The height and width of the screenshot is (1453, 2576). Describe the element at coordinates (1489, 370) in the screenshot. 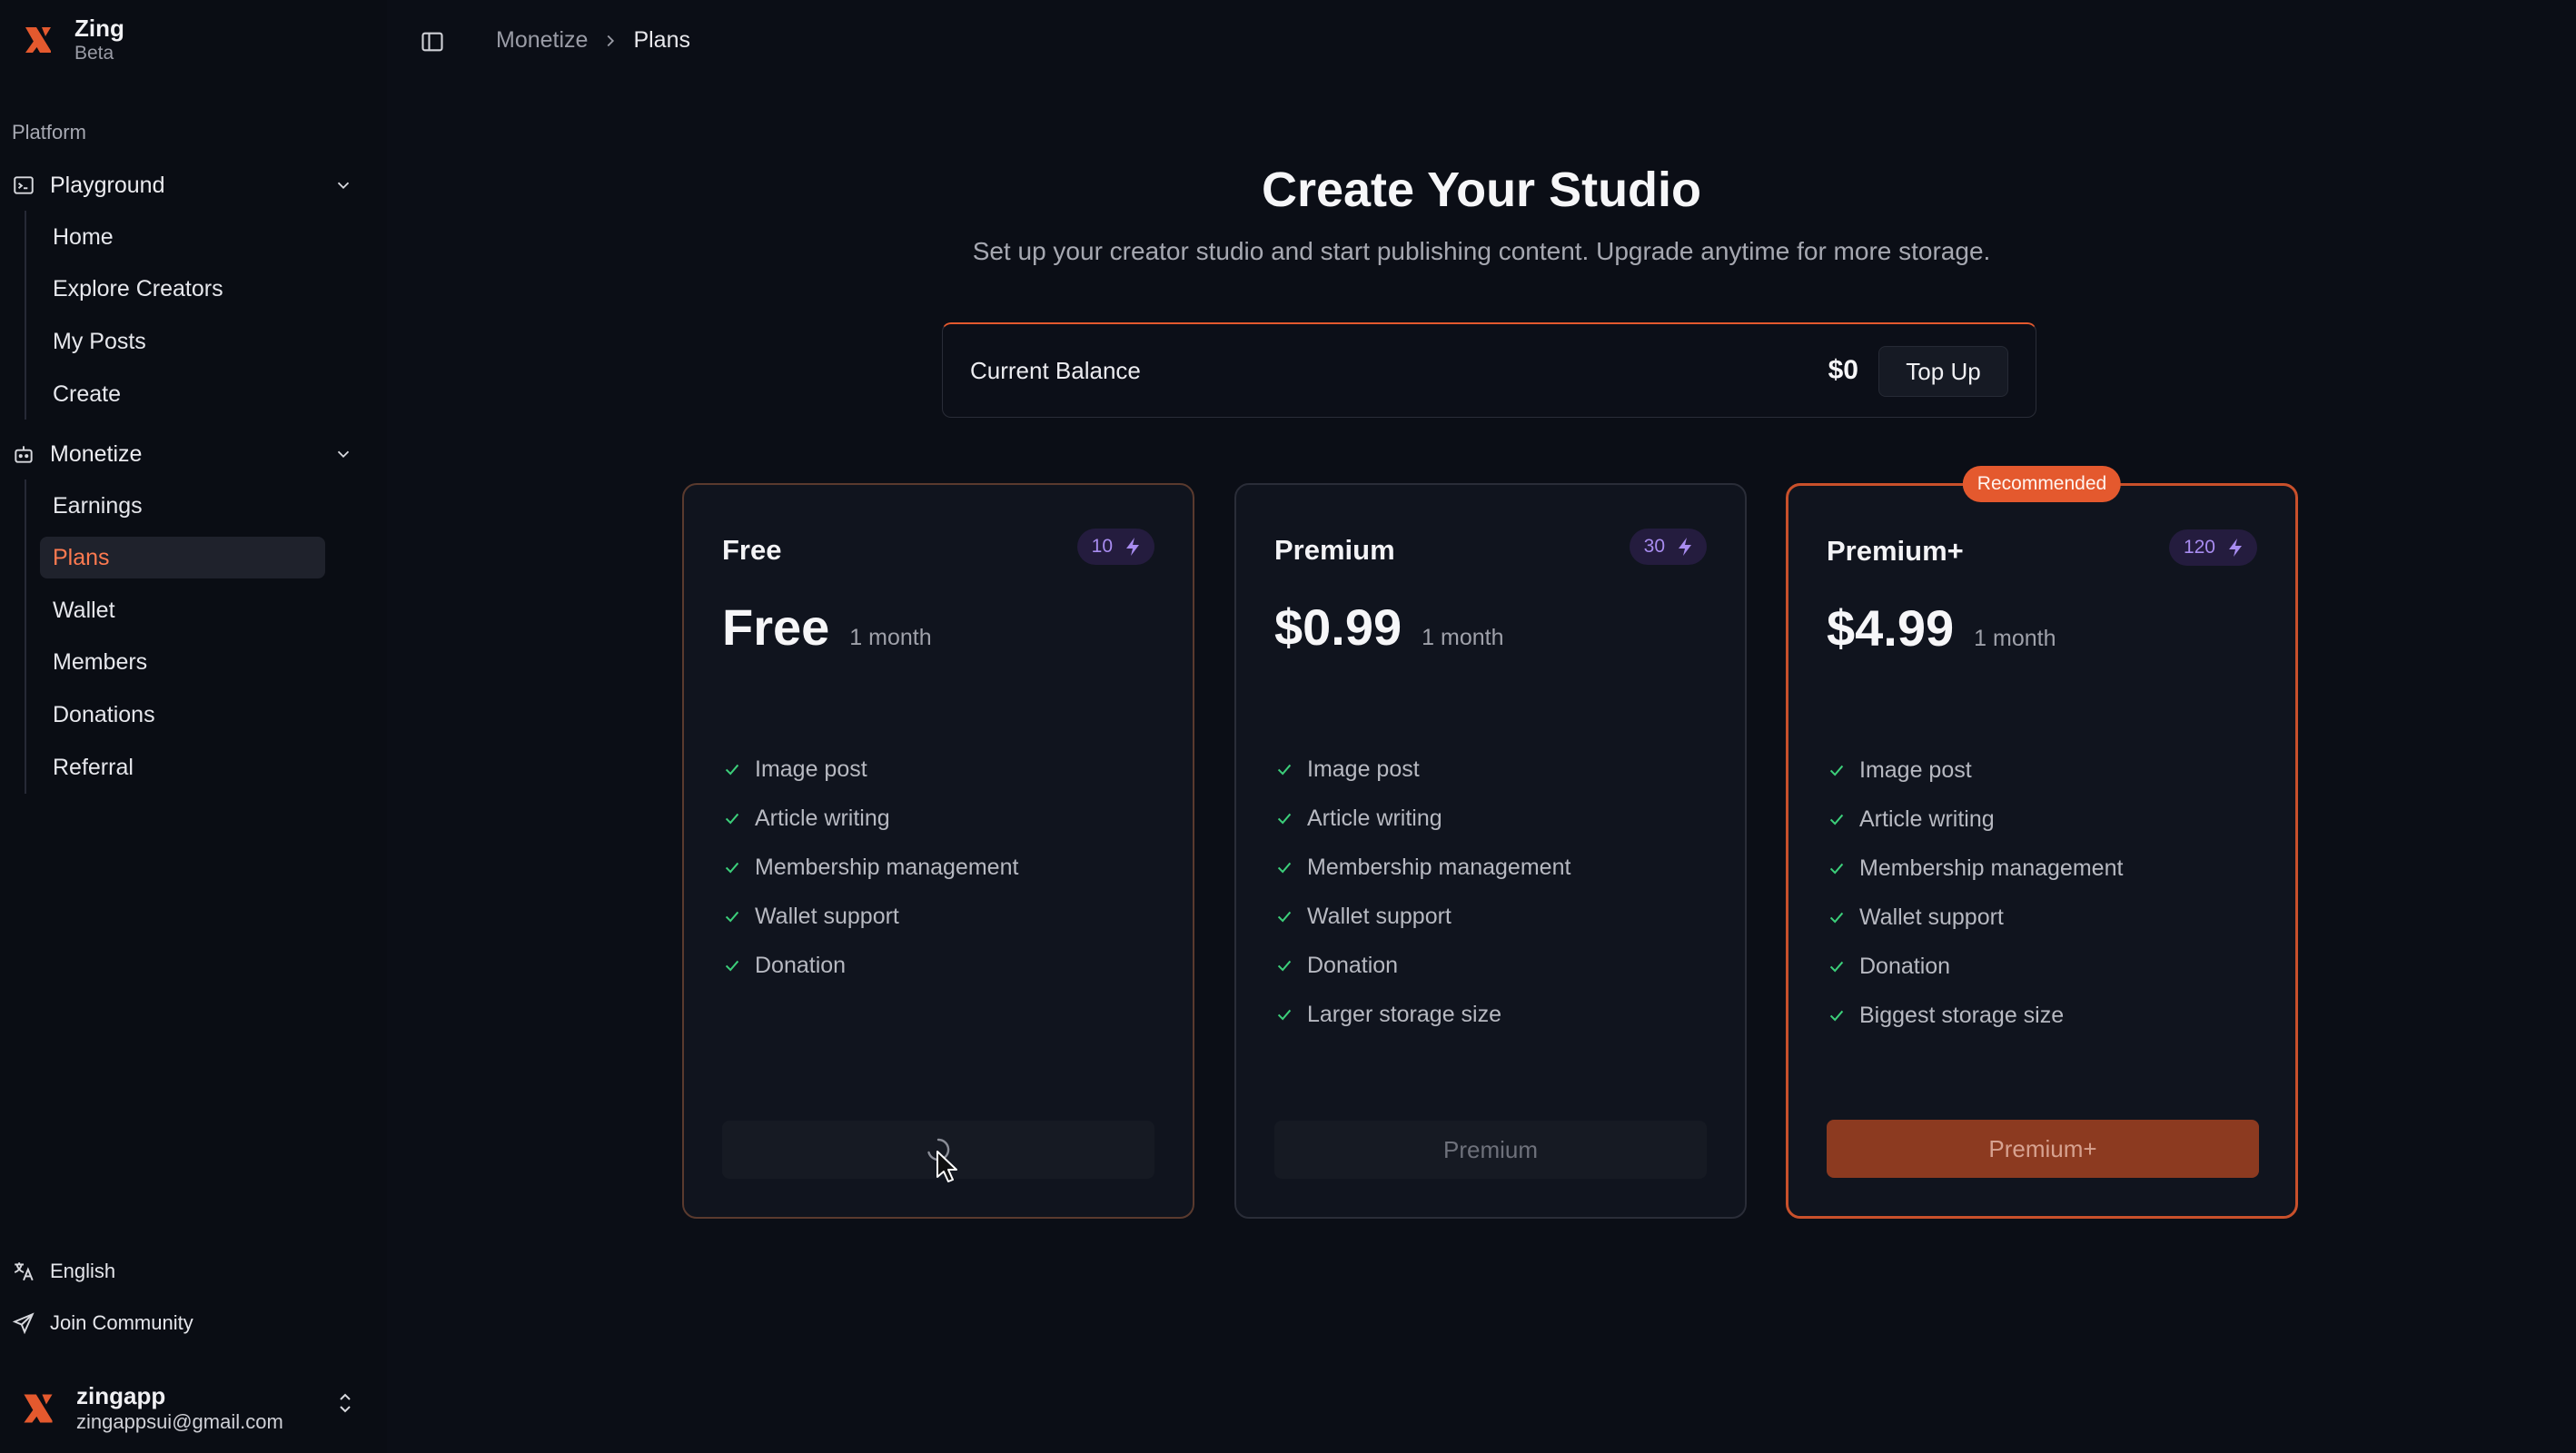

I see `balance-card: Current Balance $0 Top Up` at that location.